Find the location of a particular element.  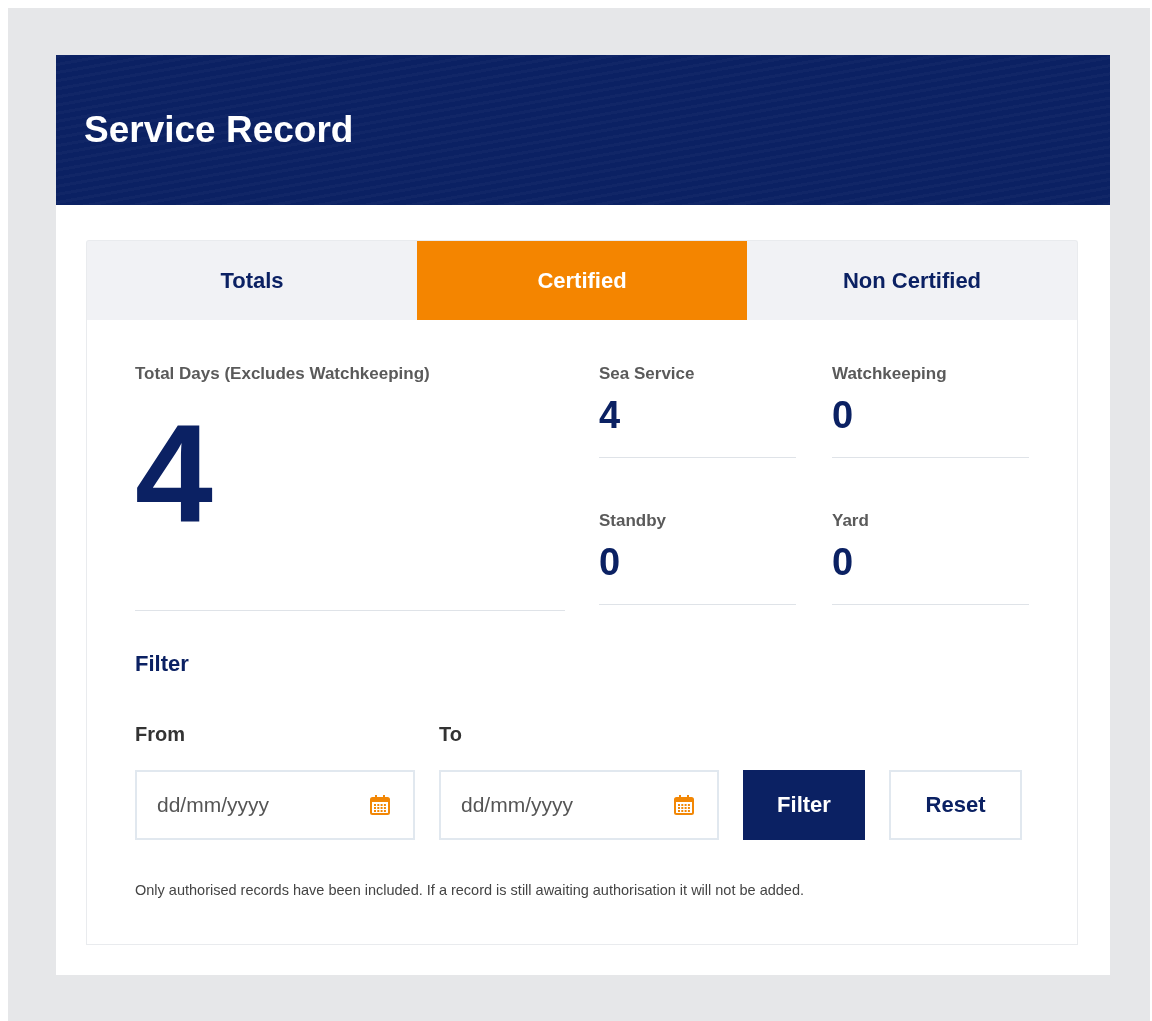

page-title: Service Record is located at coordinates (219, 130).